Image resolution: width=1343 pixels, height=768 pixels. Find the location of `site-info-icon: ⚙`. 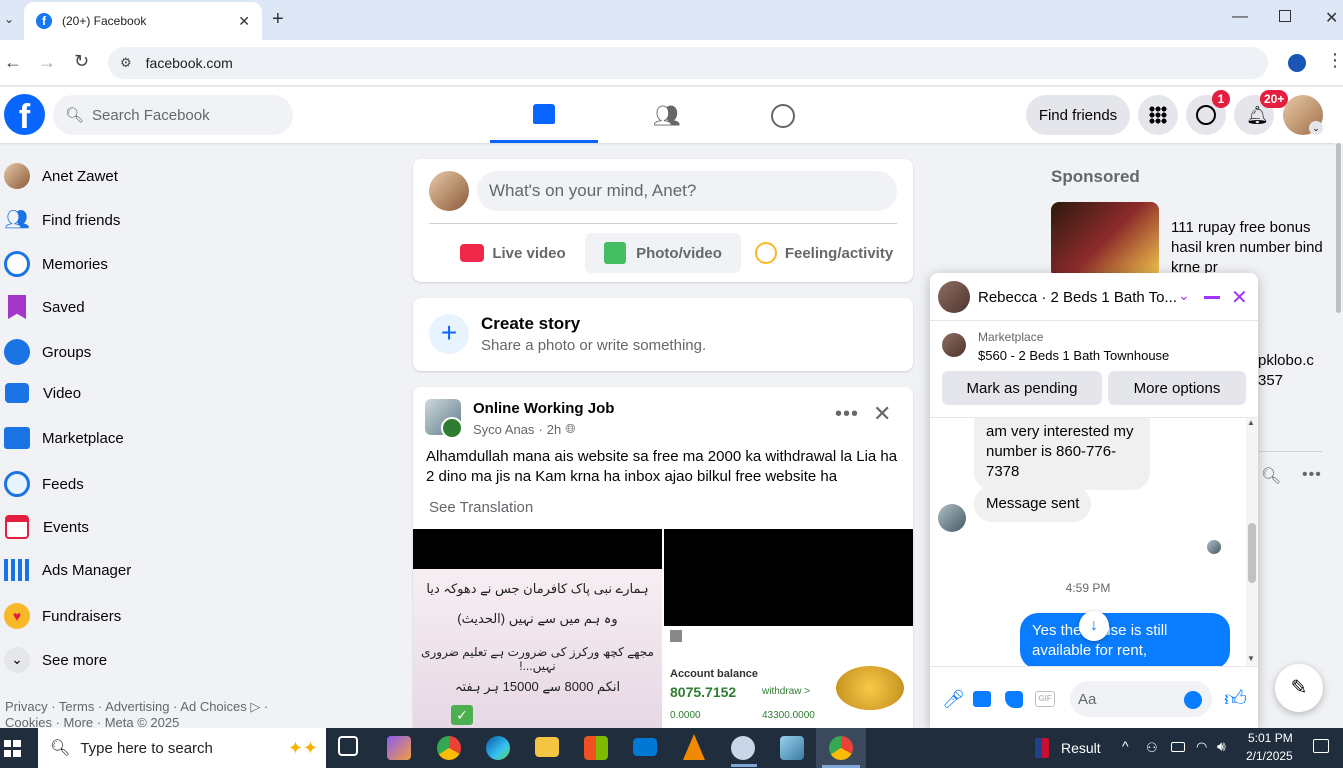

site-info-icon: ⚙ is located at coordinates (126, 63).